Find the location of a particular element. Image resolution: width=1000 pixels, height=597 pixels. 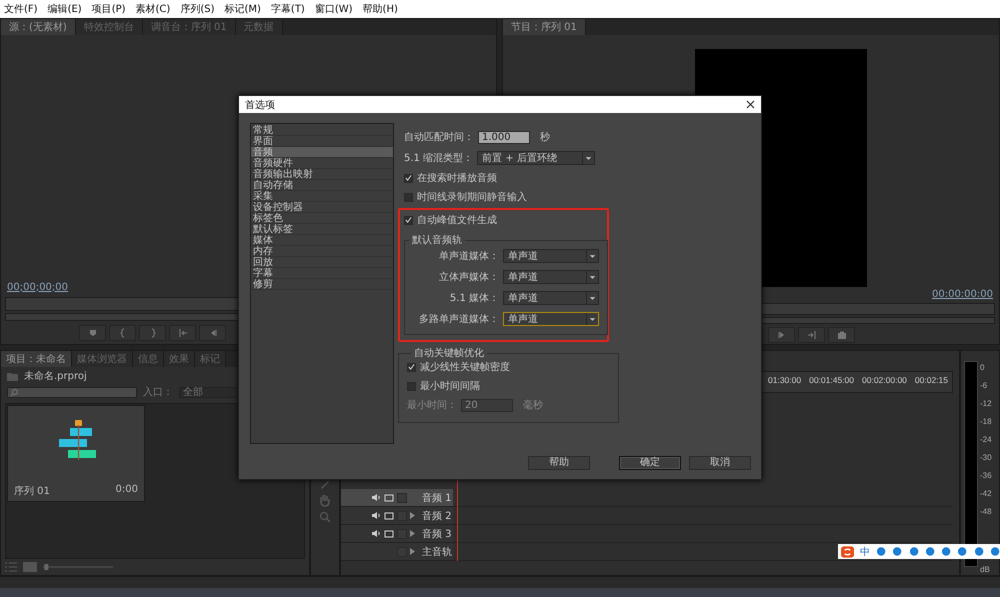

track-name: 音频 1 is located at coordinates (437, 498).